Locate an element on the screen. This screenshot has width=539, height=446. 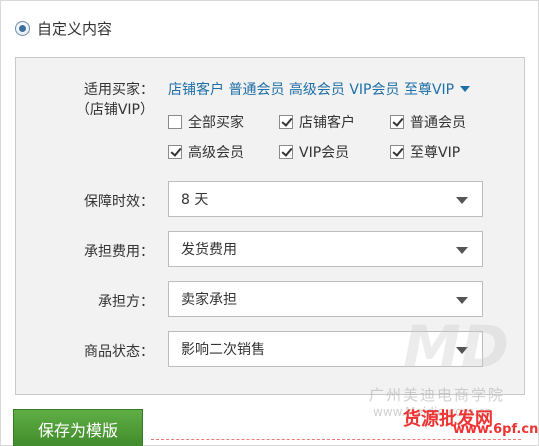
checkbox-vip-member: VIP会员 is located at coordinates (314, 152).